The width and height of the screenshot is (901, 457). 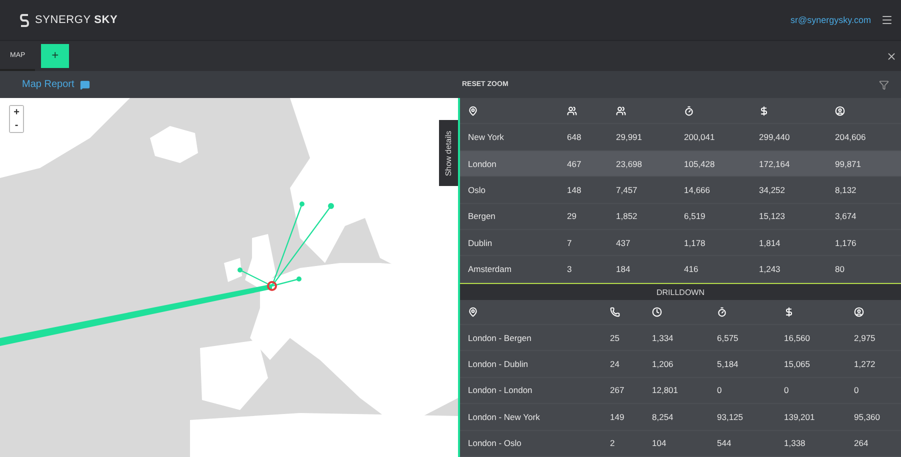 I want to click on table-cell-text: 3, so click(x=570, y=269).